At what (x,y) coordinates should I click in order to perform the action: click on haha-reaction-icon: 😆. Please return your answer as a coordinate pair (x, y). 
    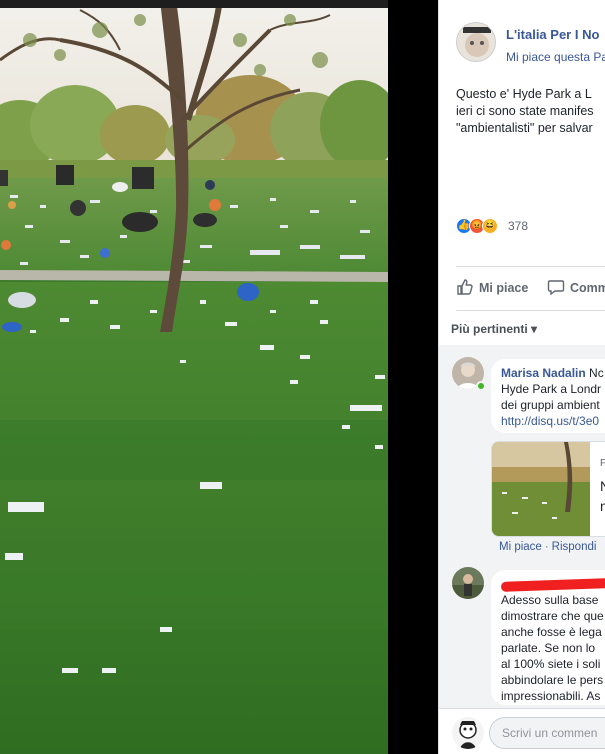
    Looking at the image, I should click on (490, 226).